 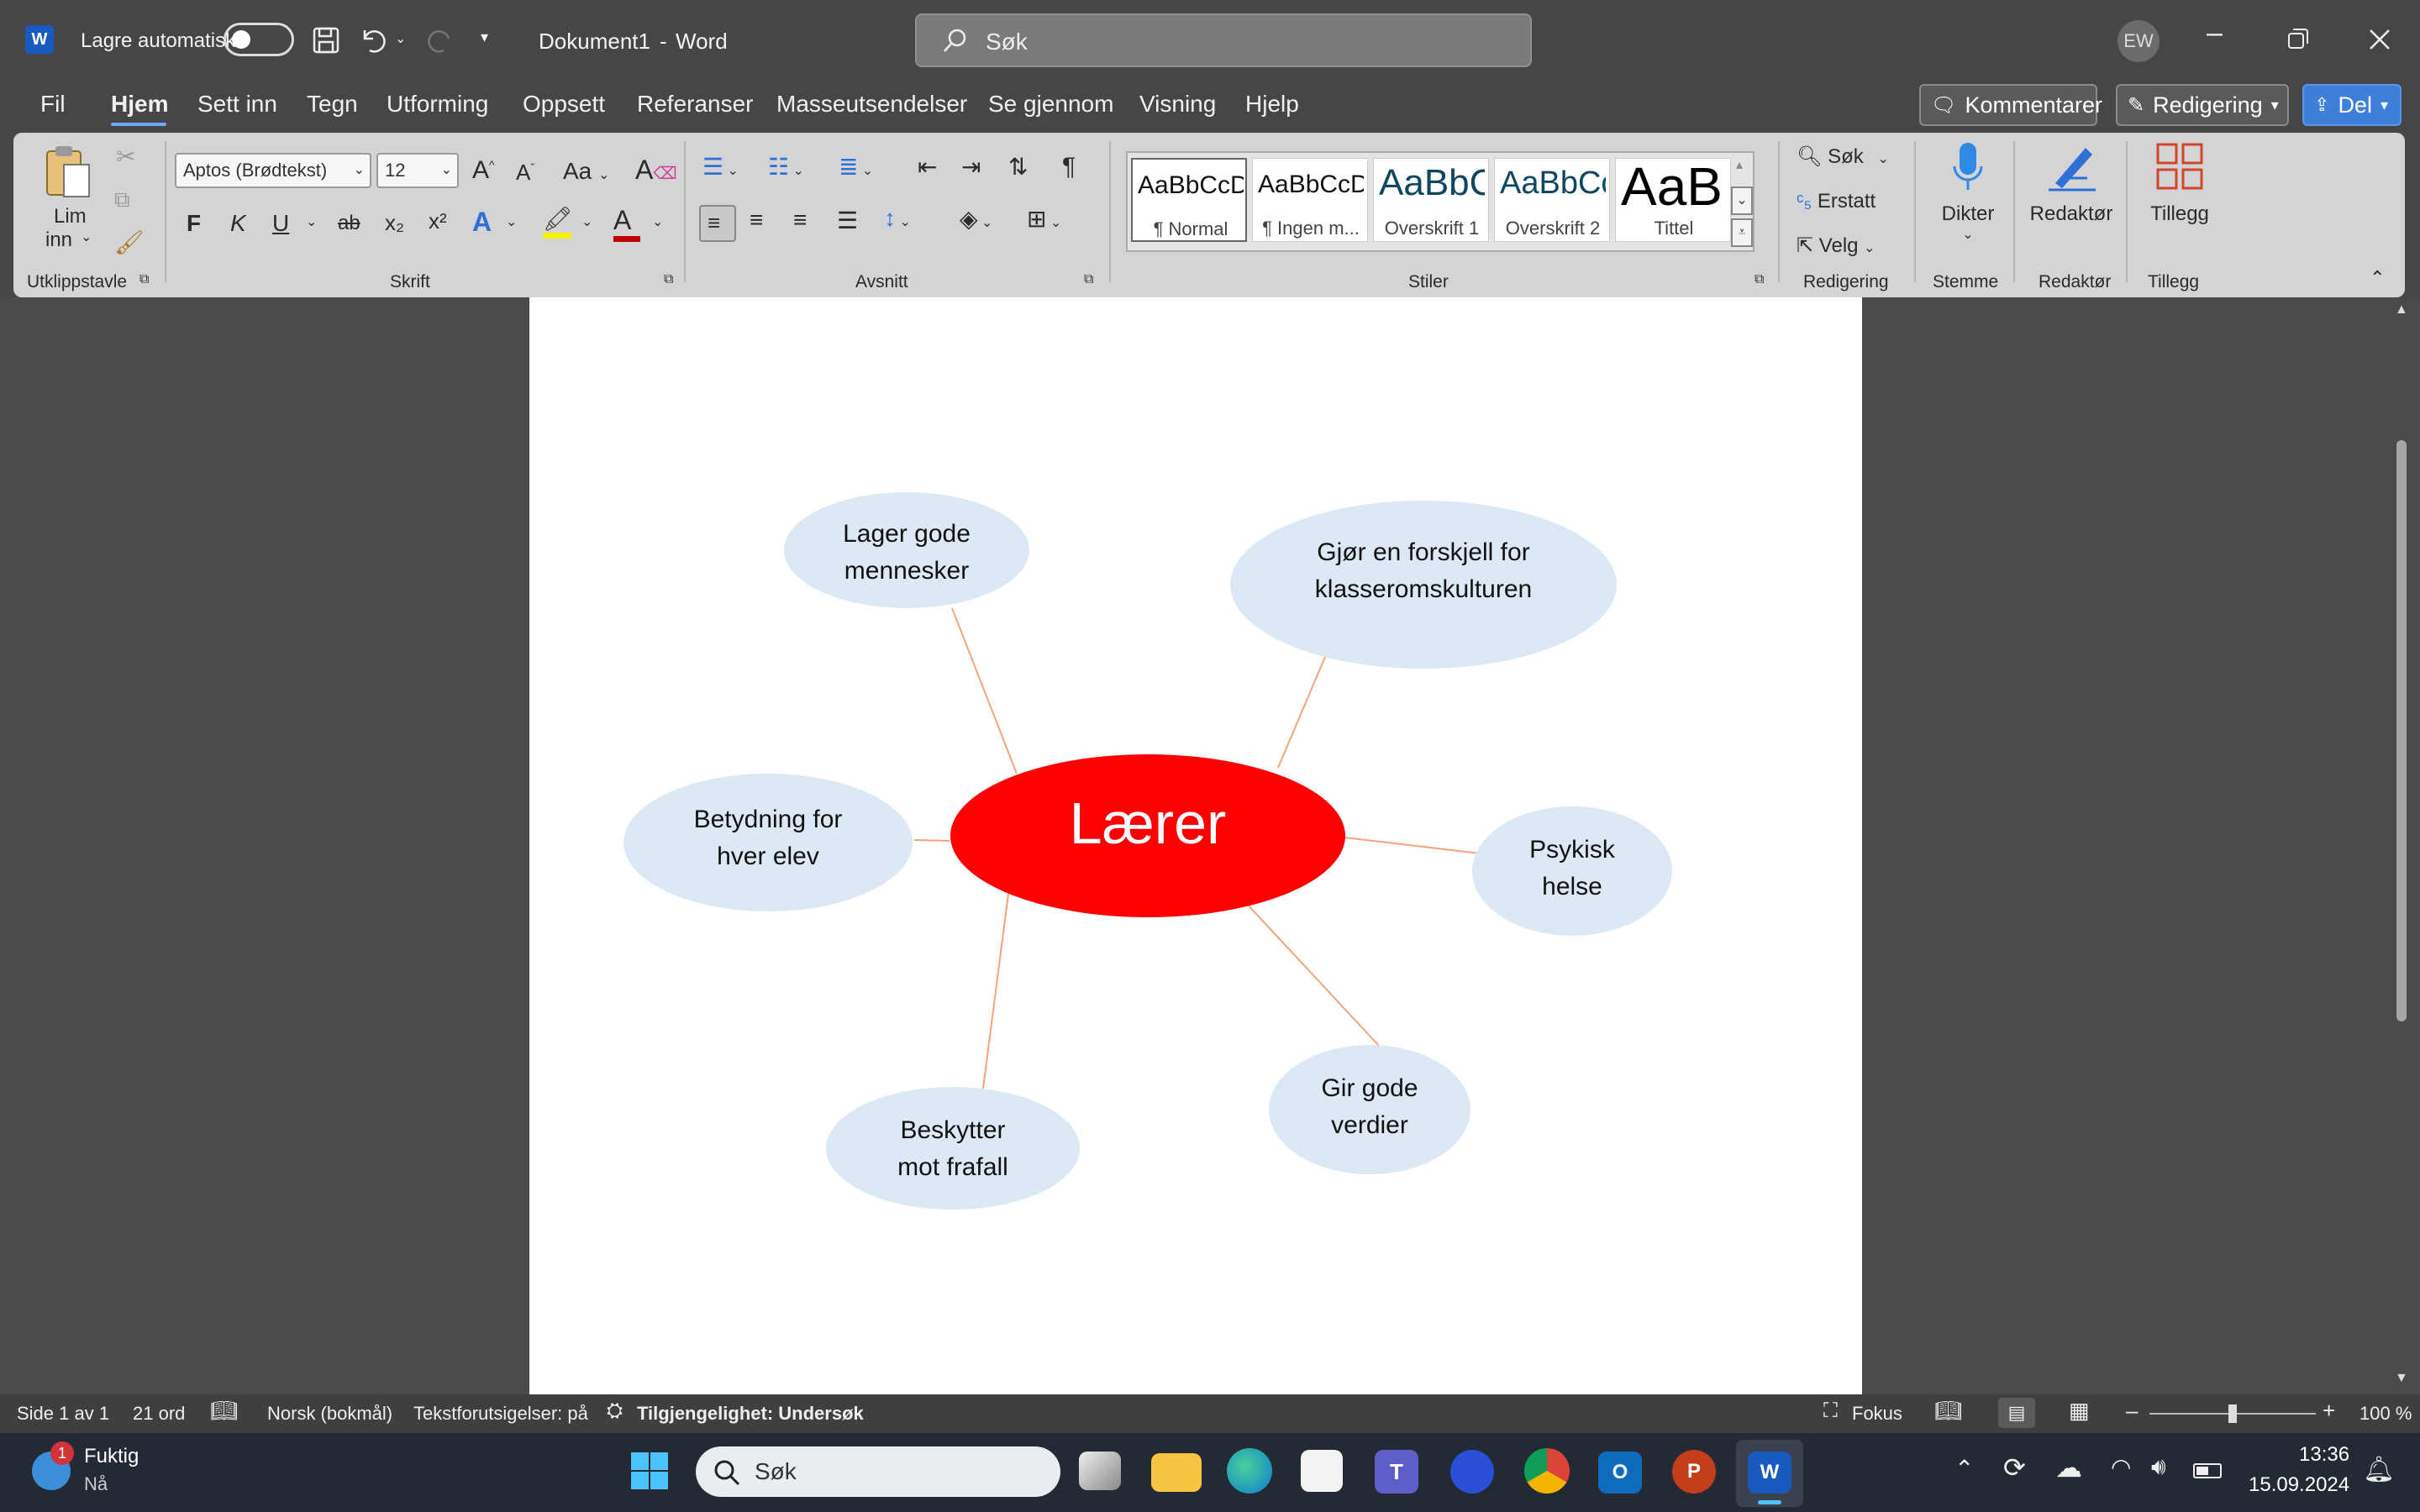 I want to click on battery-icon, so click(x=2208, y=1470).